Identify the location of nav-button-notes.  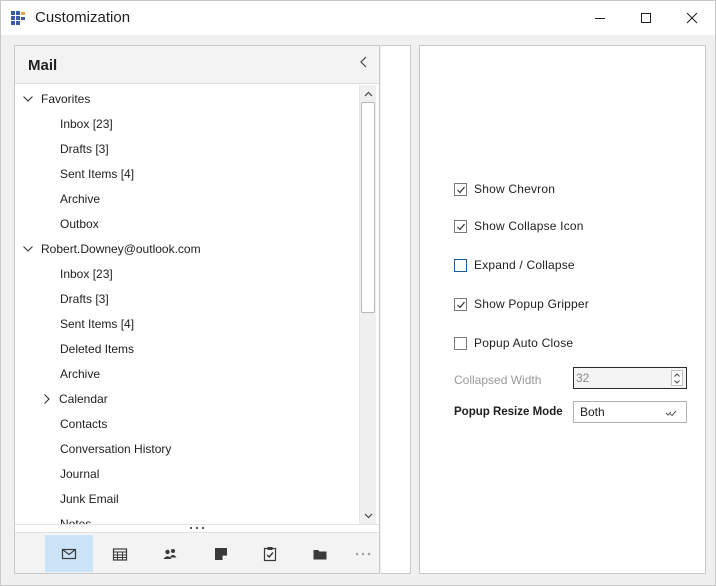
(221, 553).